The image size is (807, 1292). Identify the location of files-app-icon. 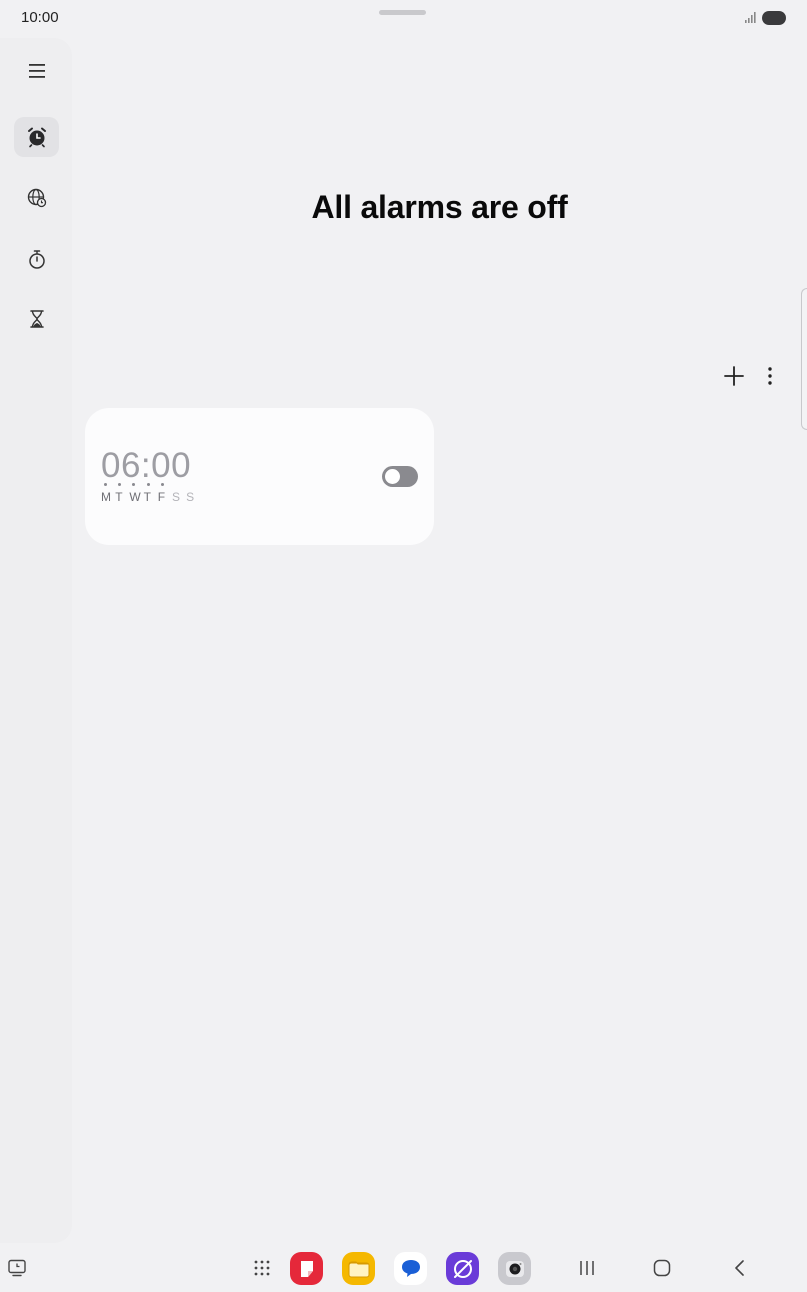
(358, 1268).